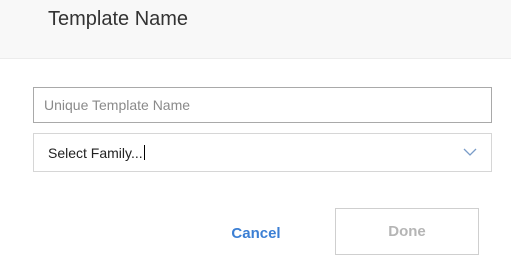 Image resolution: width=511 pixels, height=257 pixels. What do you see at coordinates (470, 152) in the screenshot?
I see `chevron-down-icon` at bounding box center [470, 152].